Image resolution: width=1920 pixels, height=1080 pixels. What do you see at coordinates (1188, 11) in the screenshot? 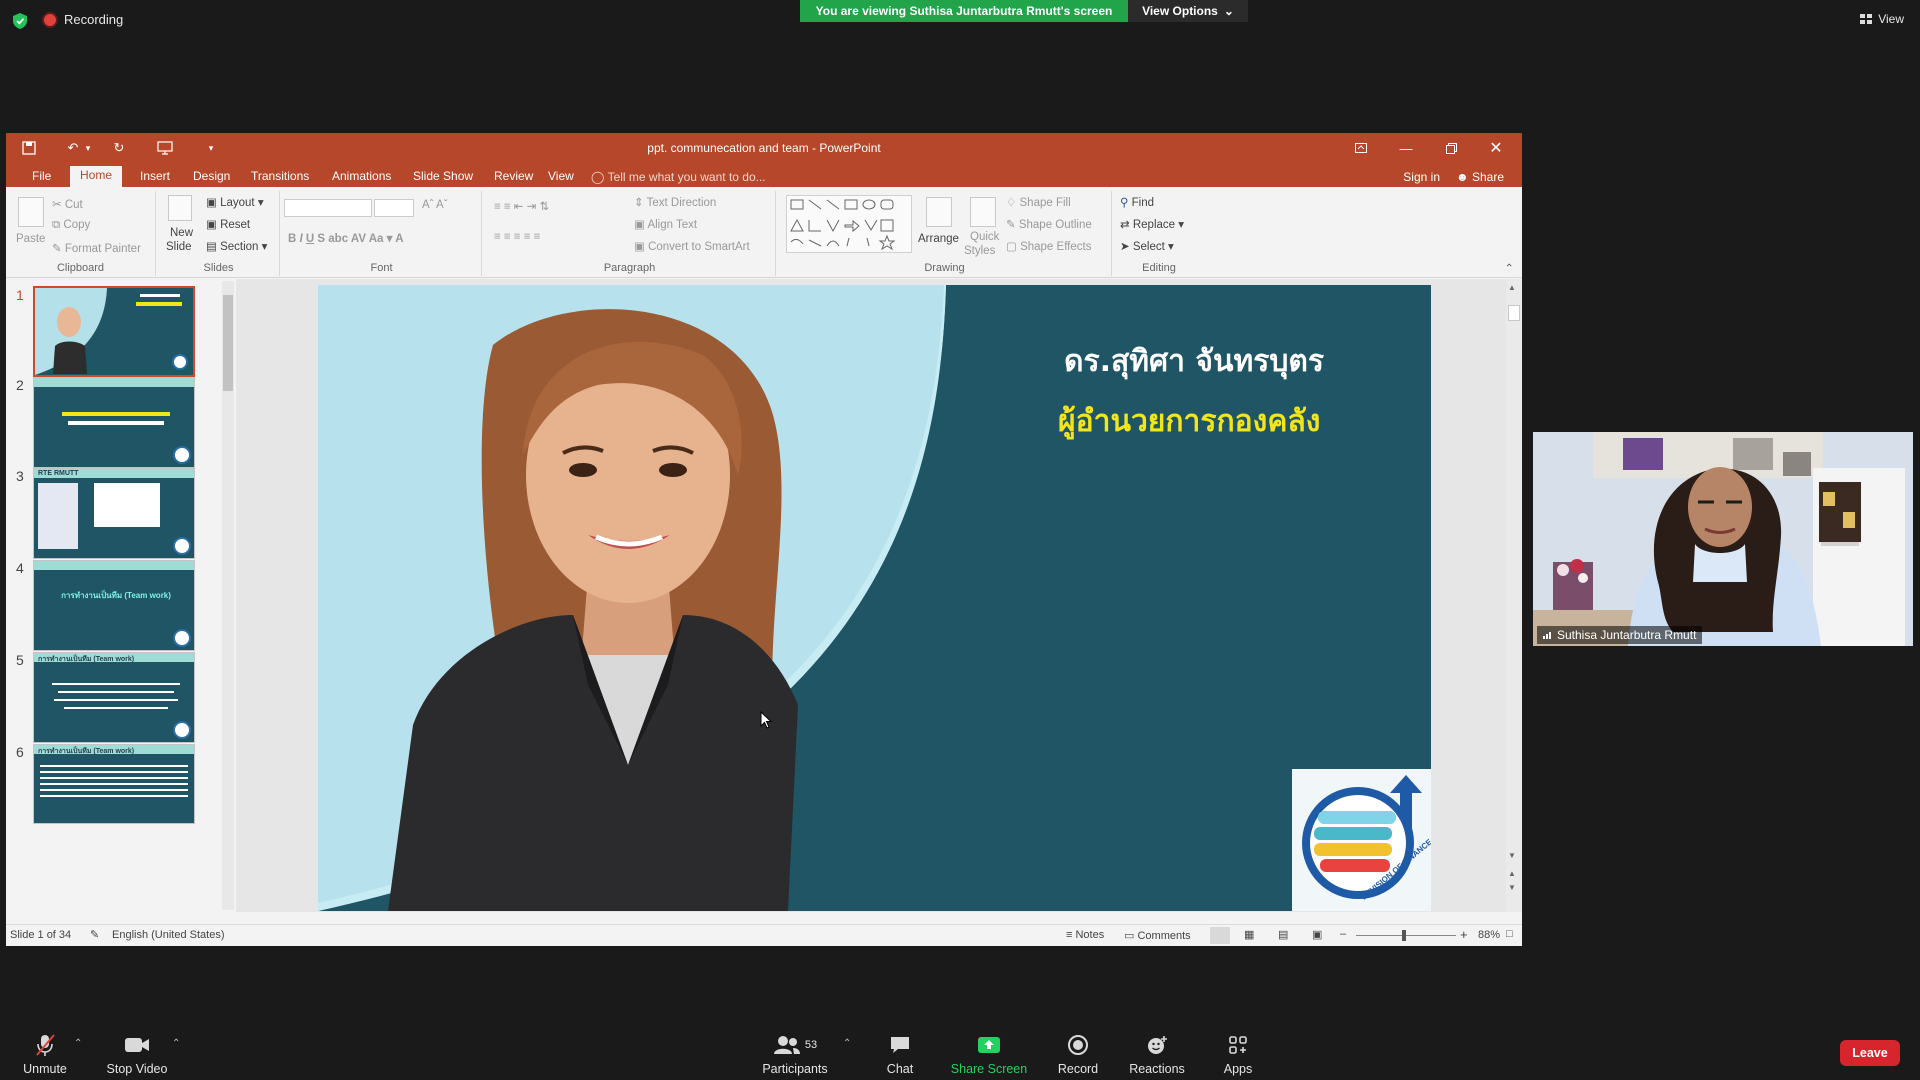
I see `view-options-button: View Options ⌄` at bounding box center [1188, 11].